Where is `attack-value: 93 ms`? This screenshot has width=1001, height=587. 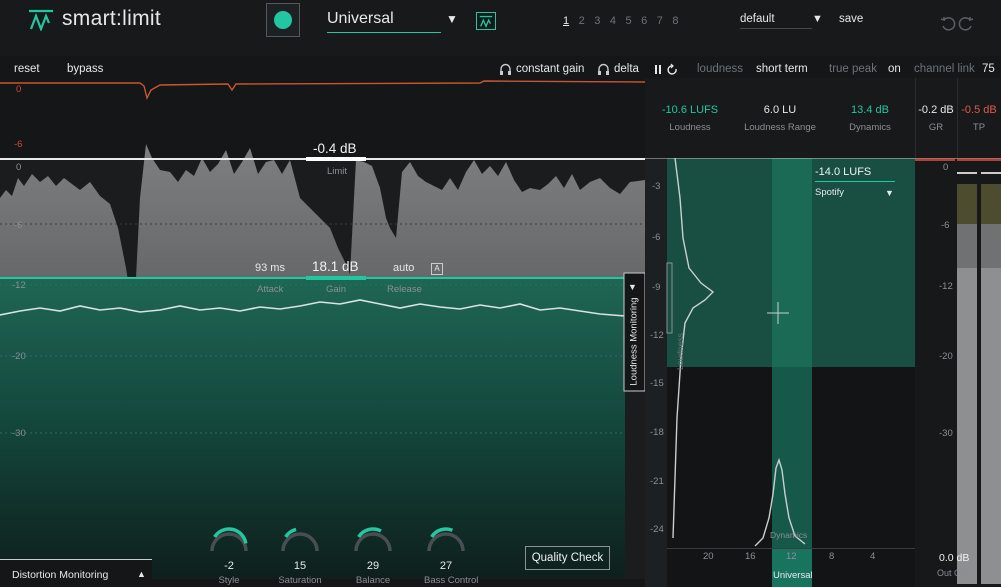
attack-value: 93 ms is located at coordinates (270, 268).